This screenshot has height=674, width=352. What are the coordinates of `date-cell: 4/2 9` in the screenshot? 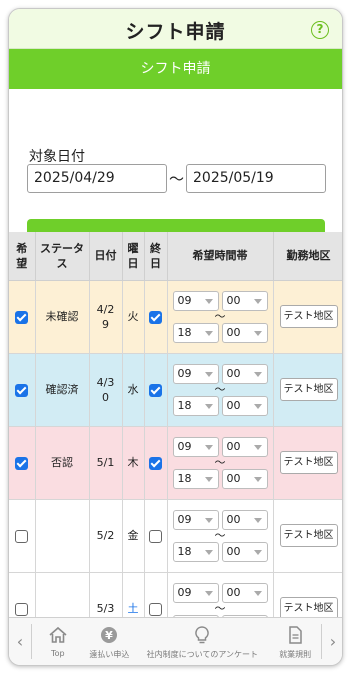 It's located at (106, 317).